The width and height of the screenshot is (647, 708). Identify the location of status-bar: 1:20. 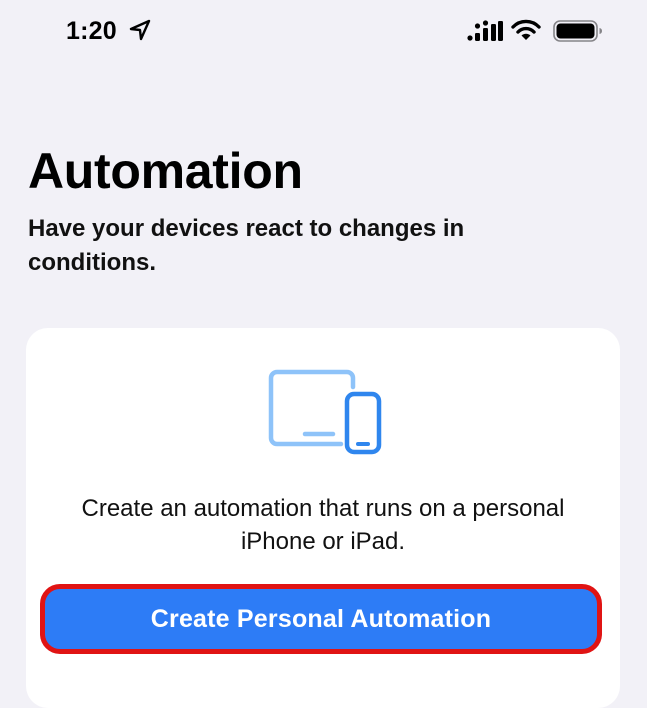
(323, 33).